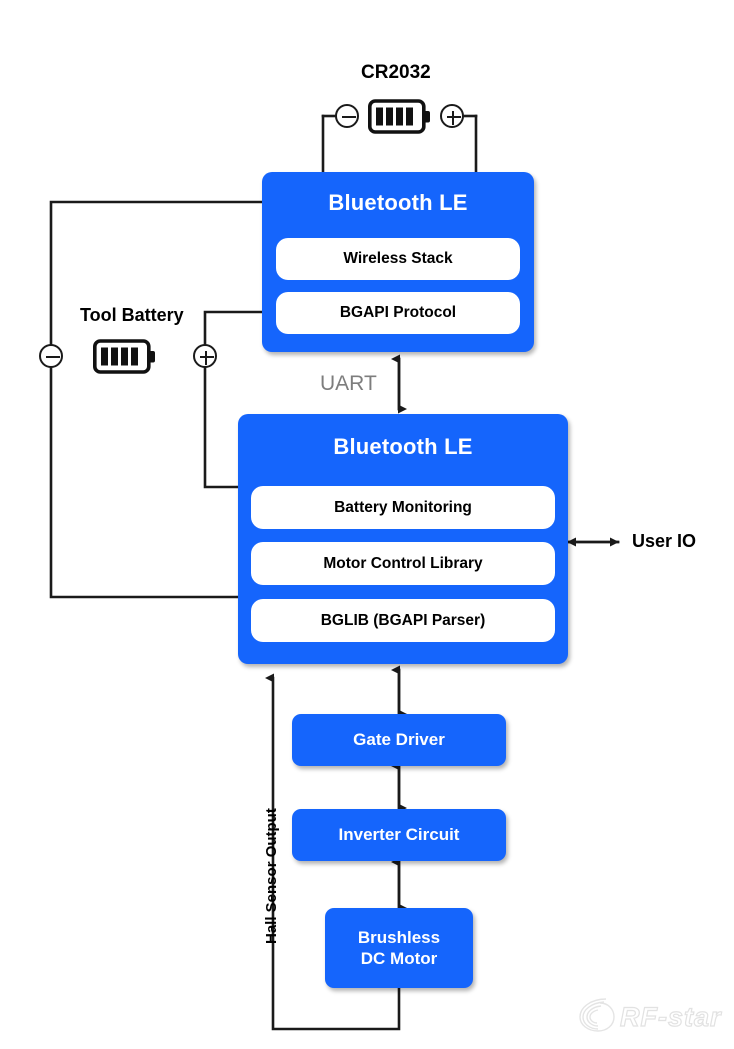  What do you see at coordinates (399, 937) in the screenshot?
I see `chip-brushless-dc-motor-line1: Brushless` at bounding box center [399, 937].